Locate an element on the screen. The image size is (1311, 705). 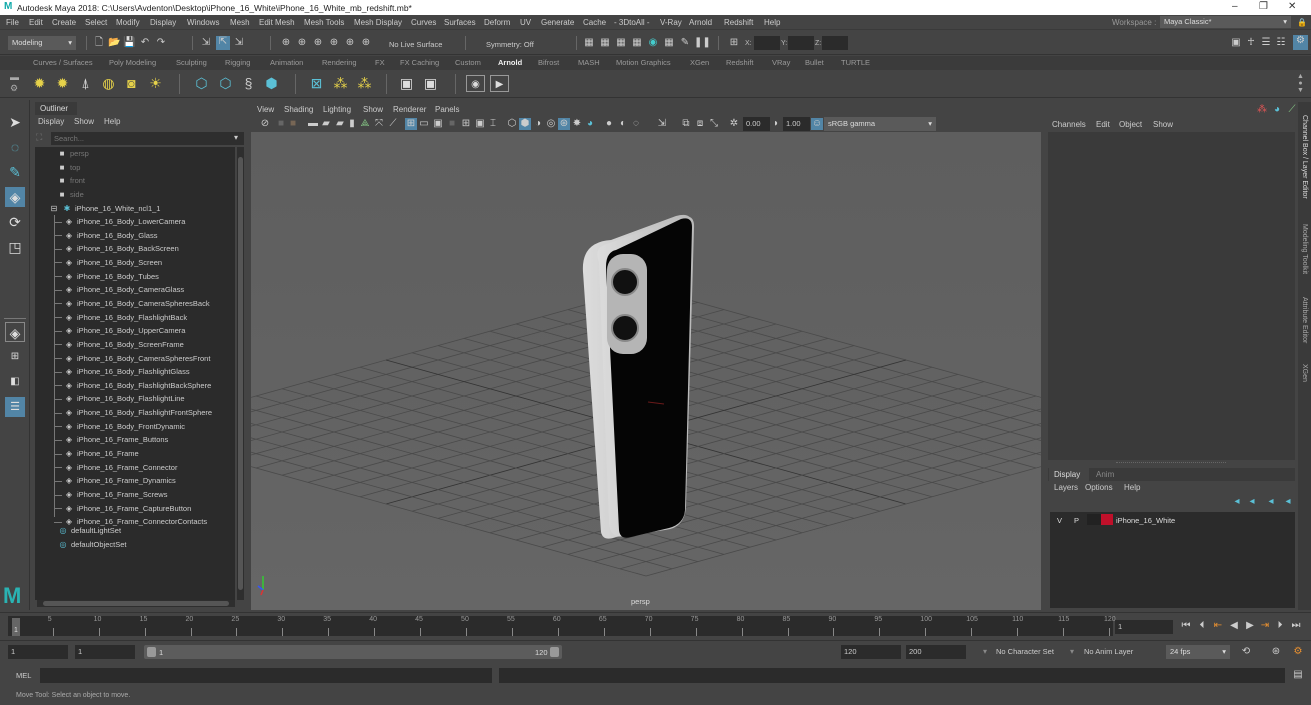
y-field is located at coordinates (801, 43).